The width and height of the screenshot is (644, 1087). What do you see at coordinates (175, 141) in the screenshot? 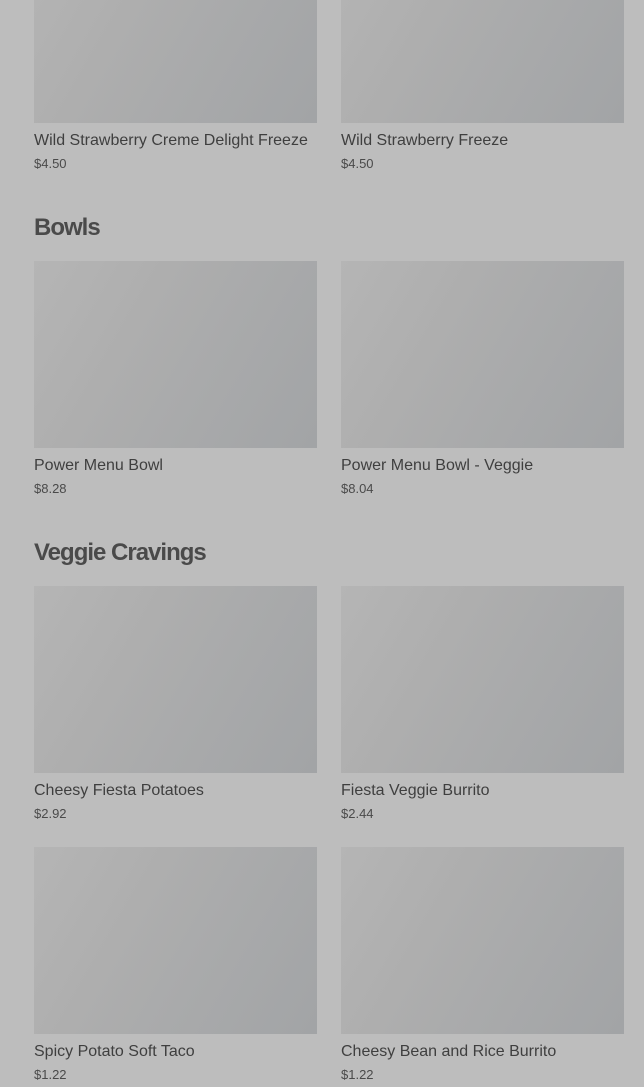
I see `menu-item-name: Wild Strawberry Creme Delight Freeze` at bounding box center [175, 141].